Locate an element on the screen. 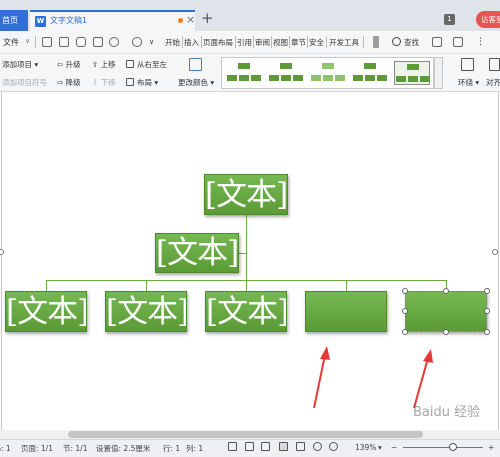  org-chart-child-box-3: [文本] is located at coordinates (246, 311).